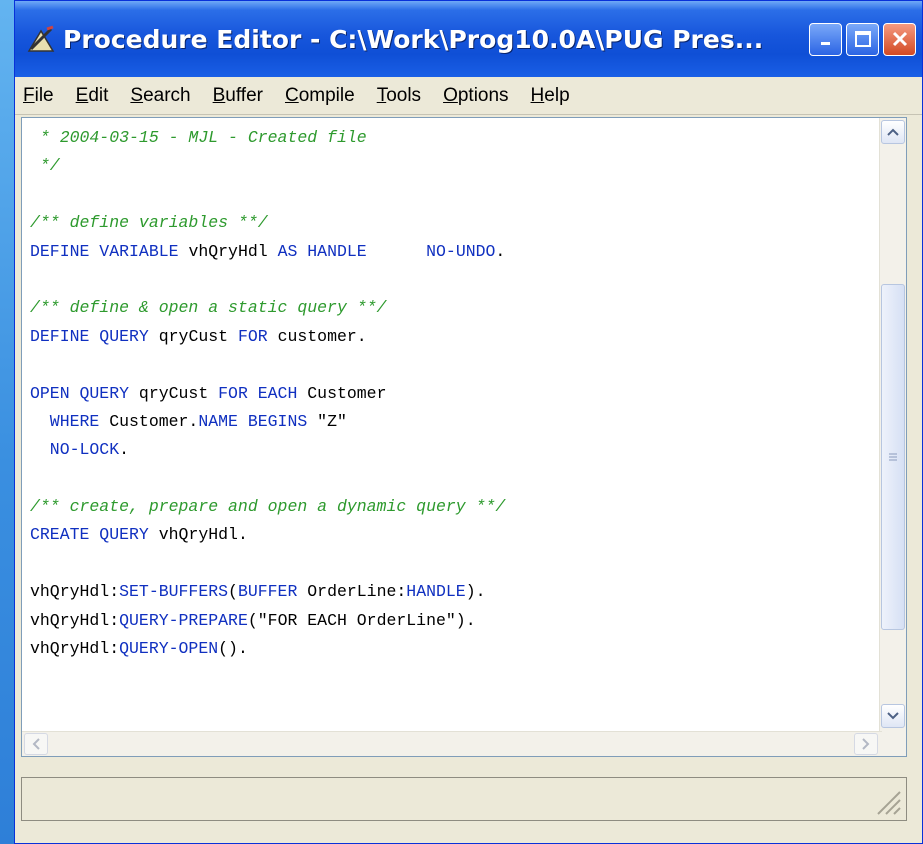 This screenshot has width=923, height=844. I want to click on menu-tools: Tools, so click(399, 96).